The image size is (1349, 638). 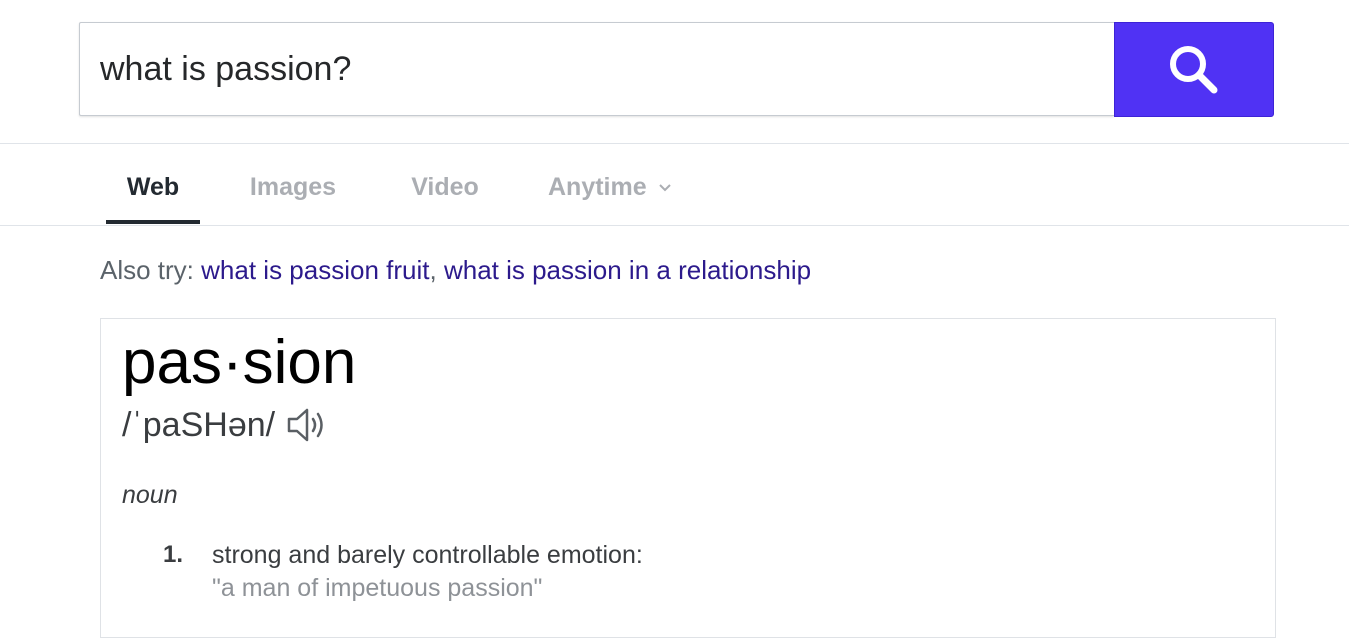 What do you see at coordinates (153, 222) in the screenshot?
I see `active-tab-indicator` at bounding box center [153, 222].